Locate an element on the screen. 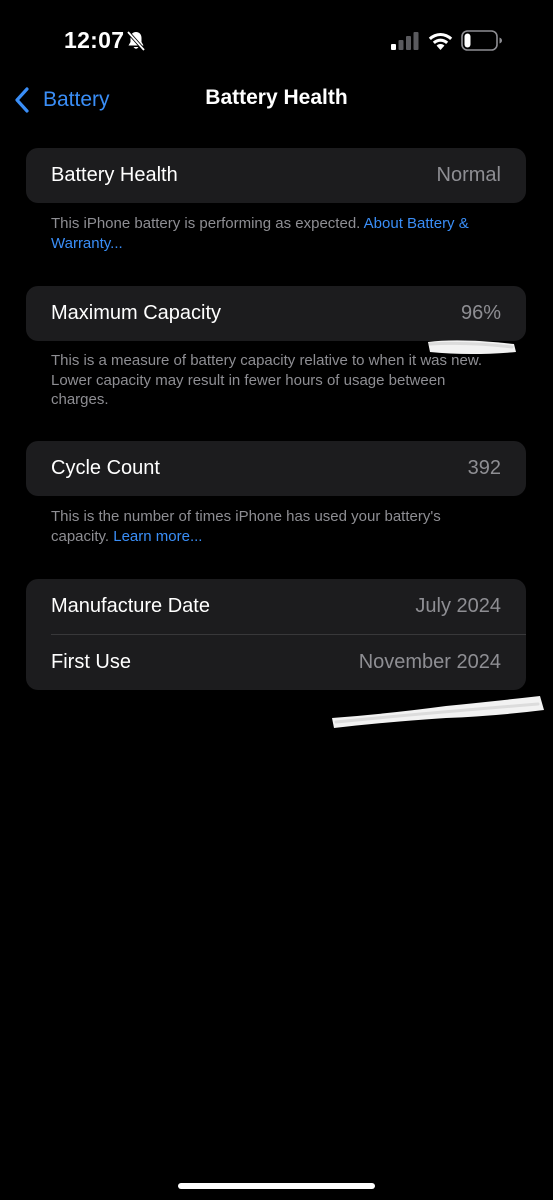 Image resolution: width=553 pixels, height=1200 pixels. page-title: Battery Health is located at coordinates (276, 97).